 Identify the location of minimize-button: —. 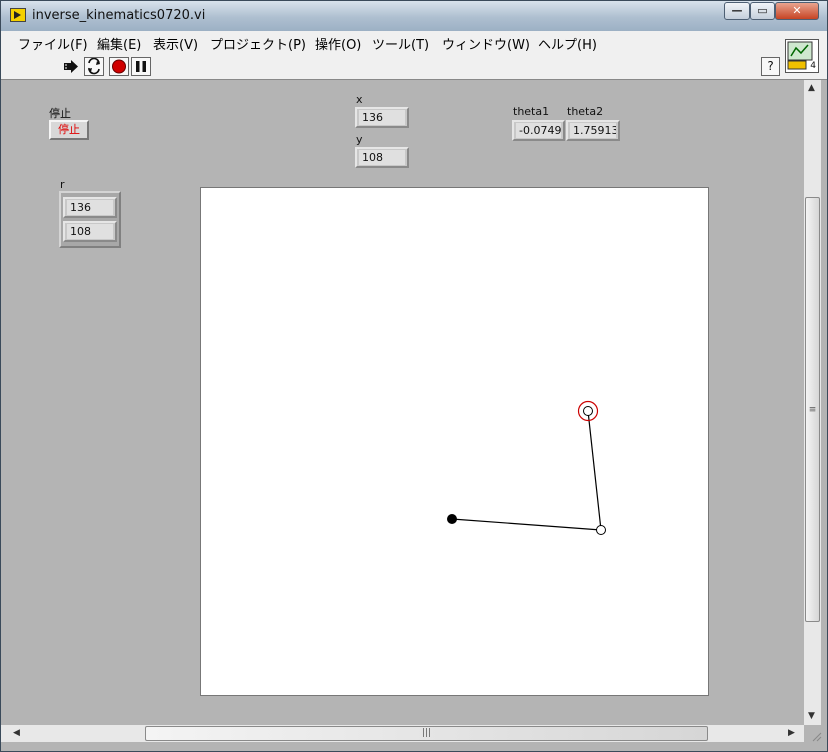
(737, 11).